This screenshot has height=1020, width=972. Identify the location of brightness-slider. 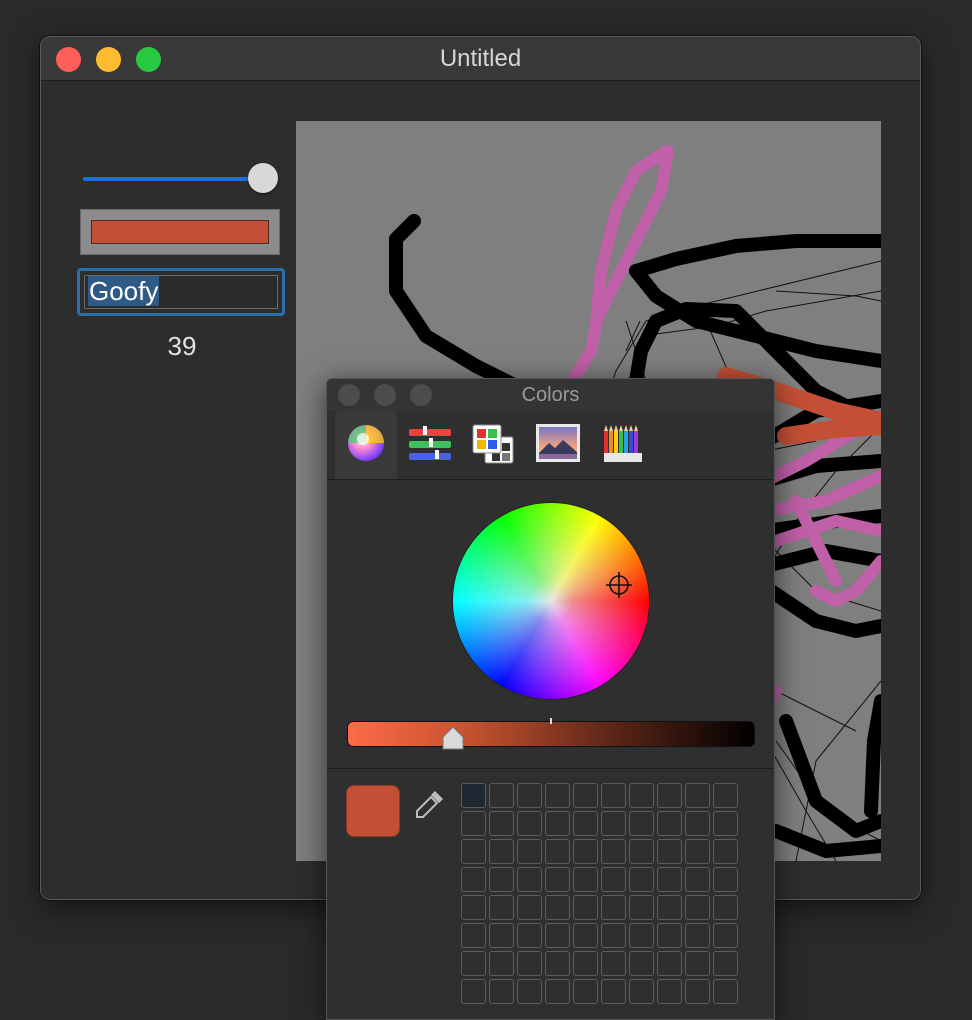
(551, 734).